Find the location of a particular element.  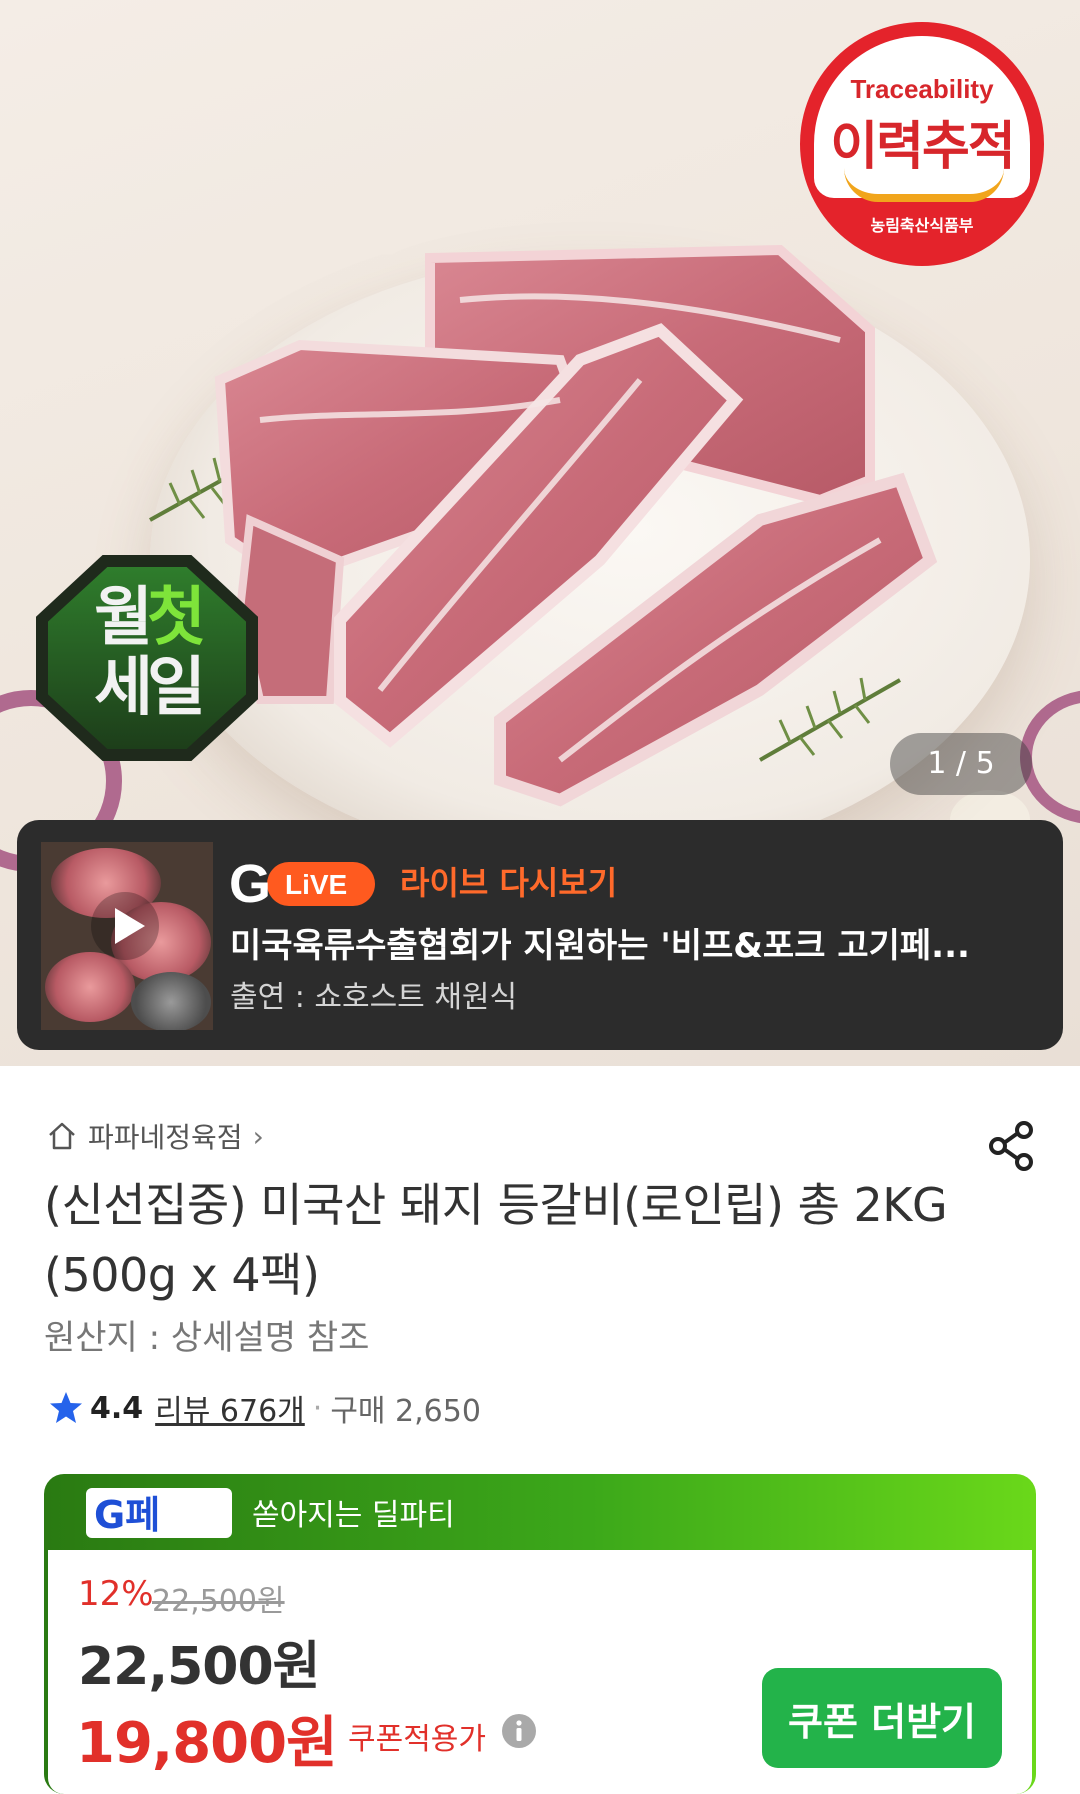

g-deal-logo-text: G페 is located at coordinates (127, 1515).